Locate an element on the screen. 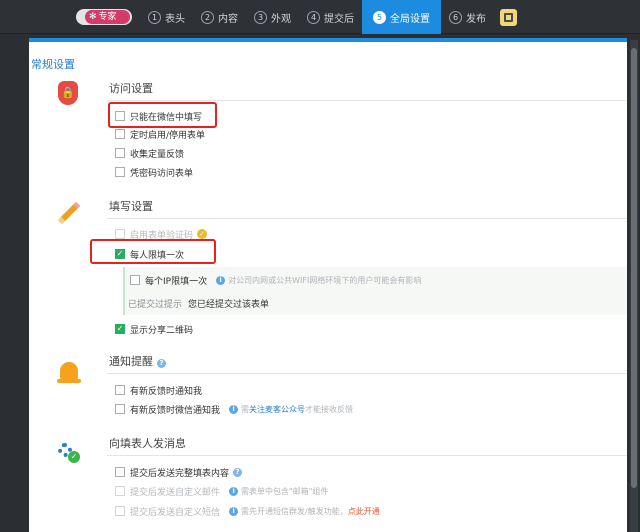  gears-icon: ✓ is located at coordinates (69, 452).